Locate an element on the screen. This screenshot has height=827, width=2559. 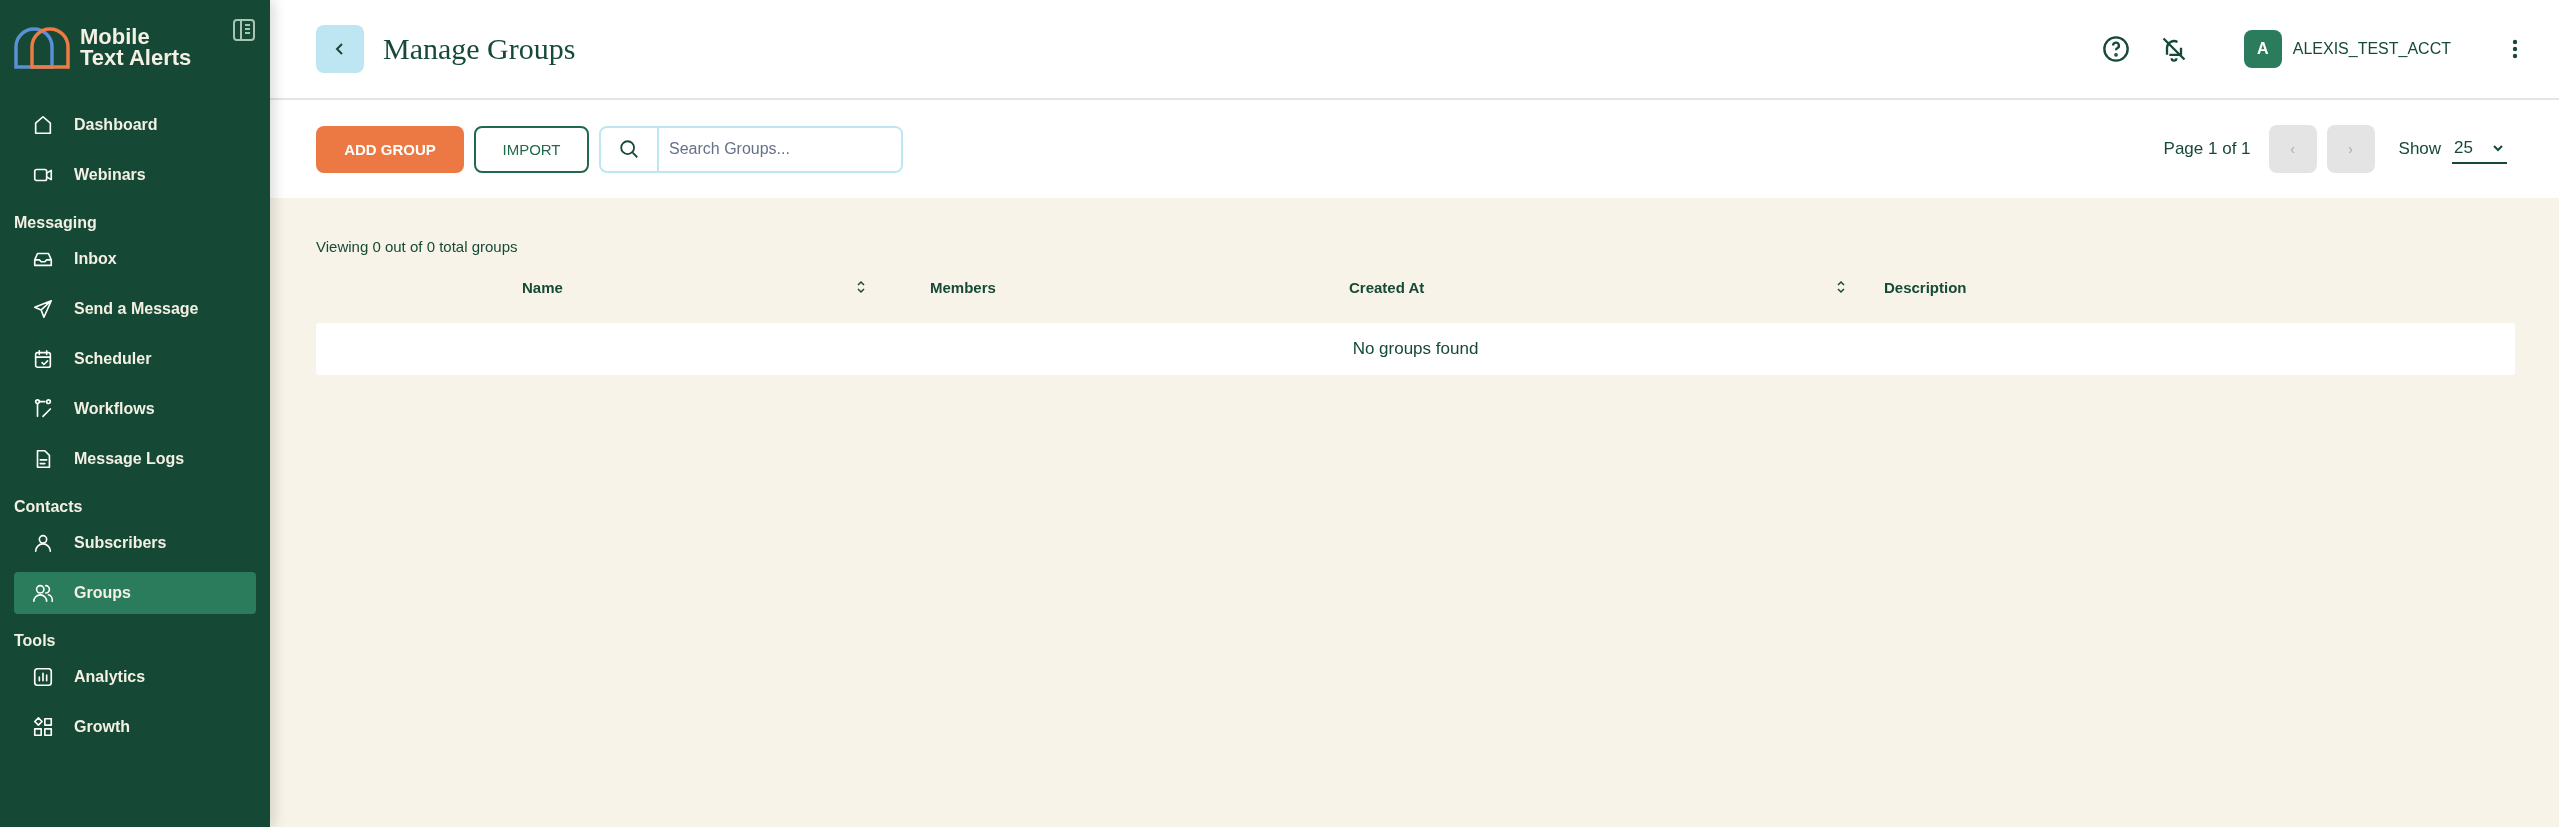
show-label: Show is located at coordinates (2420, 149).